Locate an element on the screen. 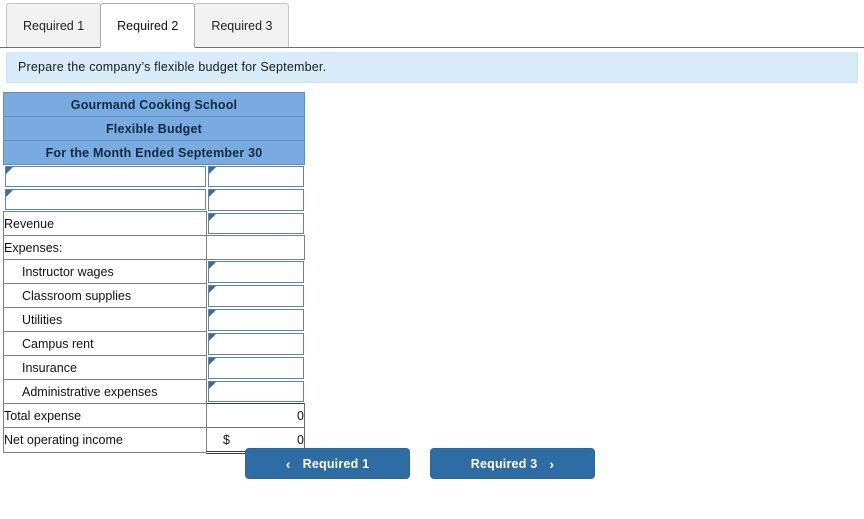 The width and height of the screenshot is (864, 519). table-row-campus-rent: Campus rent is located at coordinates (154, 343).